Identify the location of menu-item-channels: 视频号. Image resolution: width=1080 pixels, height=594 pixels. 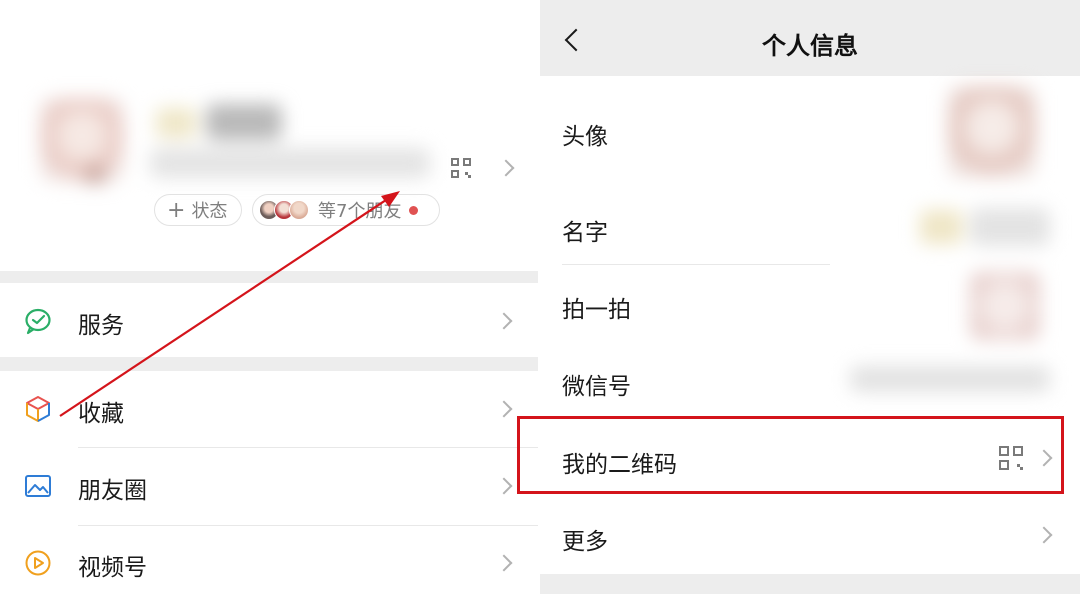
(269, 560).